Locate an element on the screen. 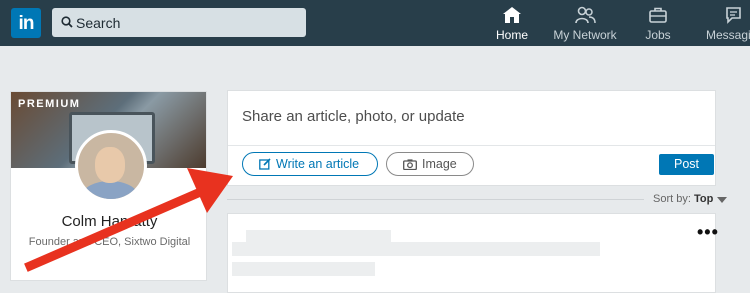 The image size is (750, 293). nav-messaging-label: Messaging is located at coordinates (727, 35).